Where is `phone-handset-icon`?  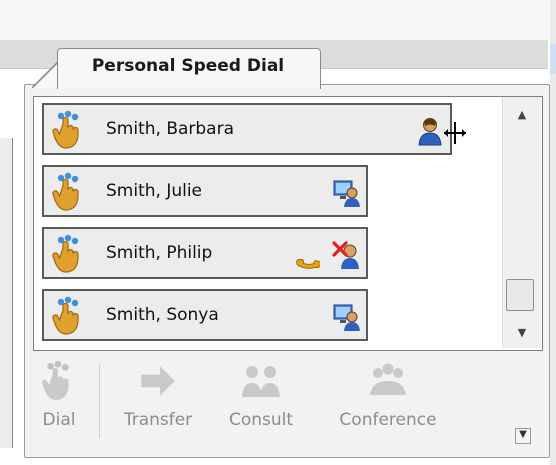 phone-handset-icon is located at coordinates (308, 264).